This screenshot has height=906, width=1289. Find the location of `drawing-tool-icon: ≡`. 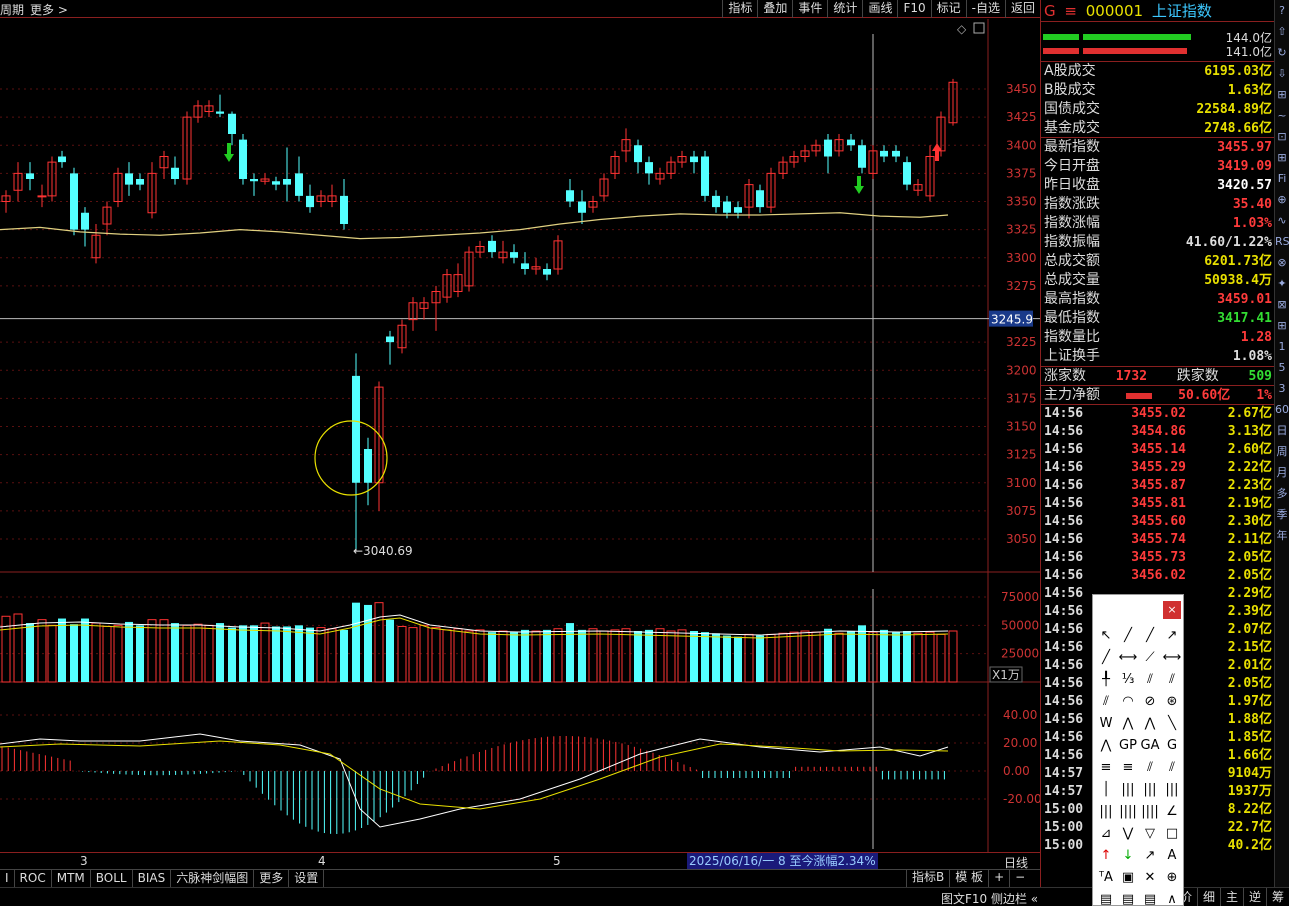

drawing-tool-icon: ≡ is located at coordinates (1128, 768).